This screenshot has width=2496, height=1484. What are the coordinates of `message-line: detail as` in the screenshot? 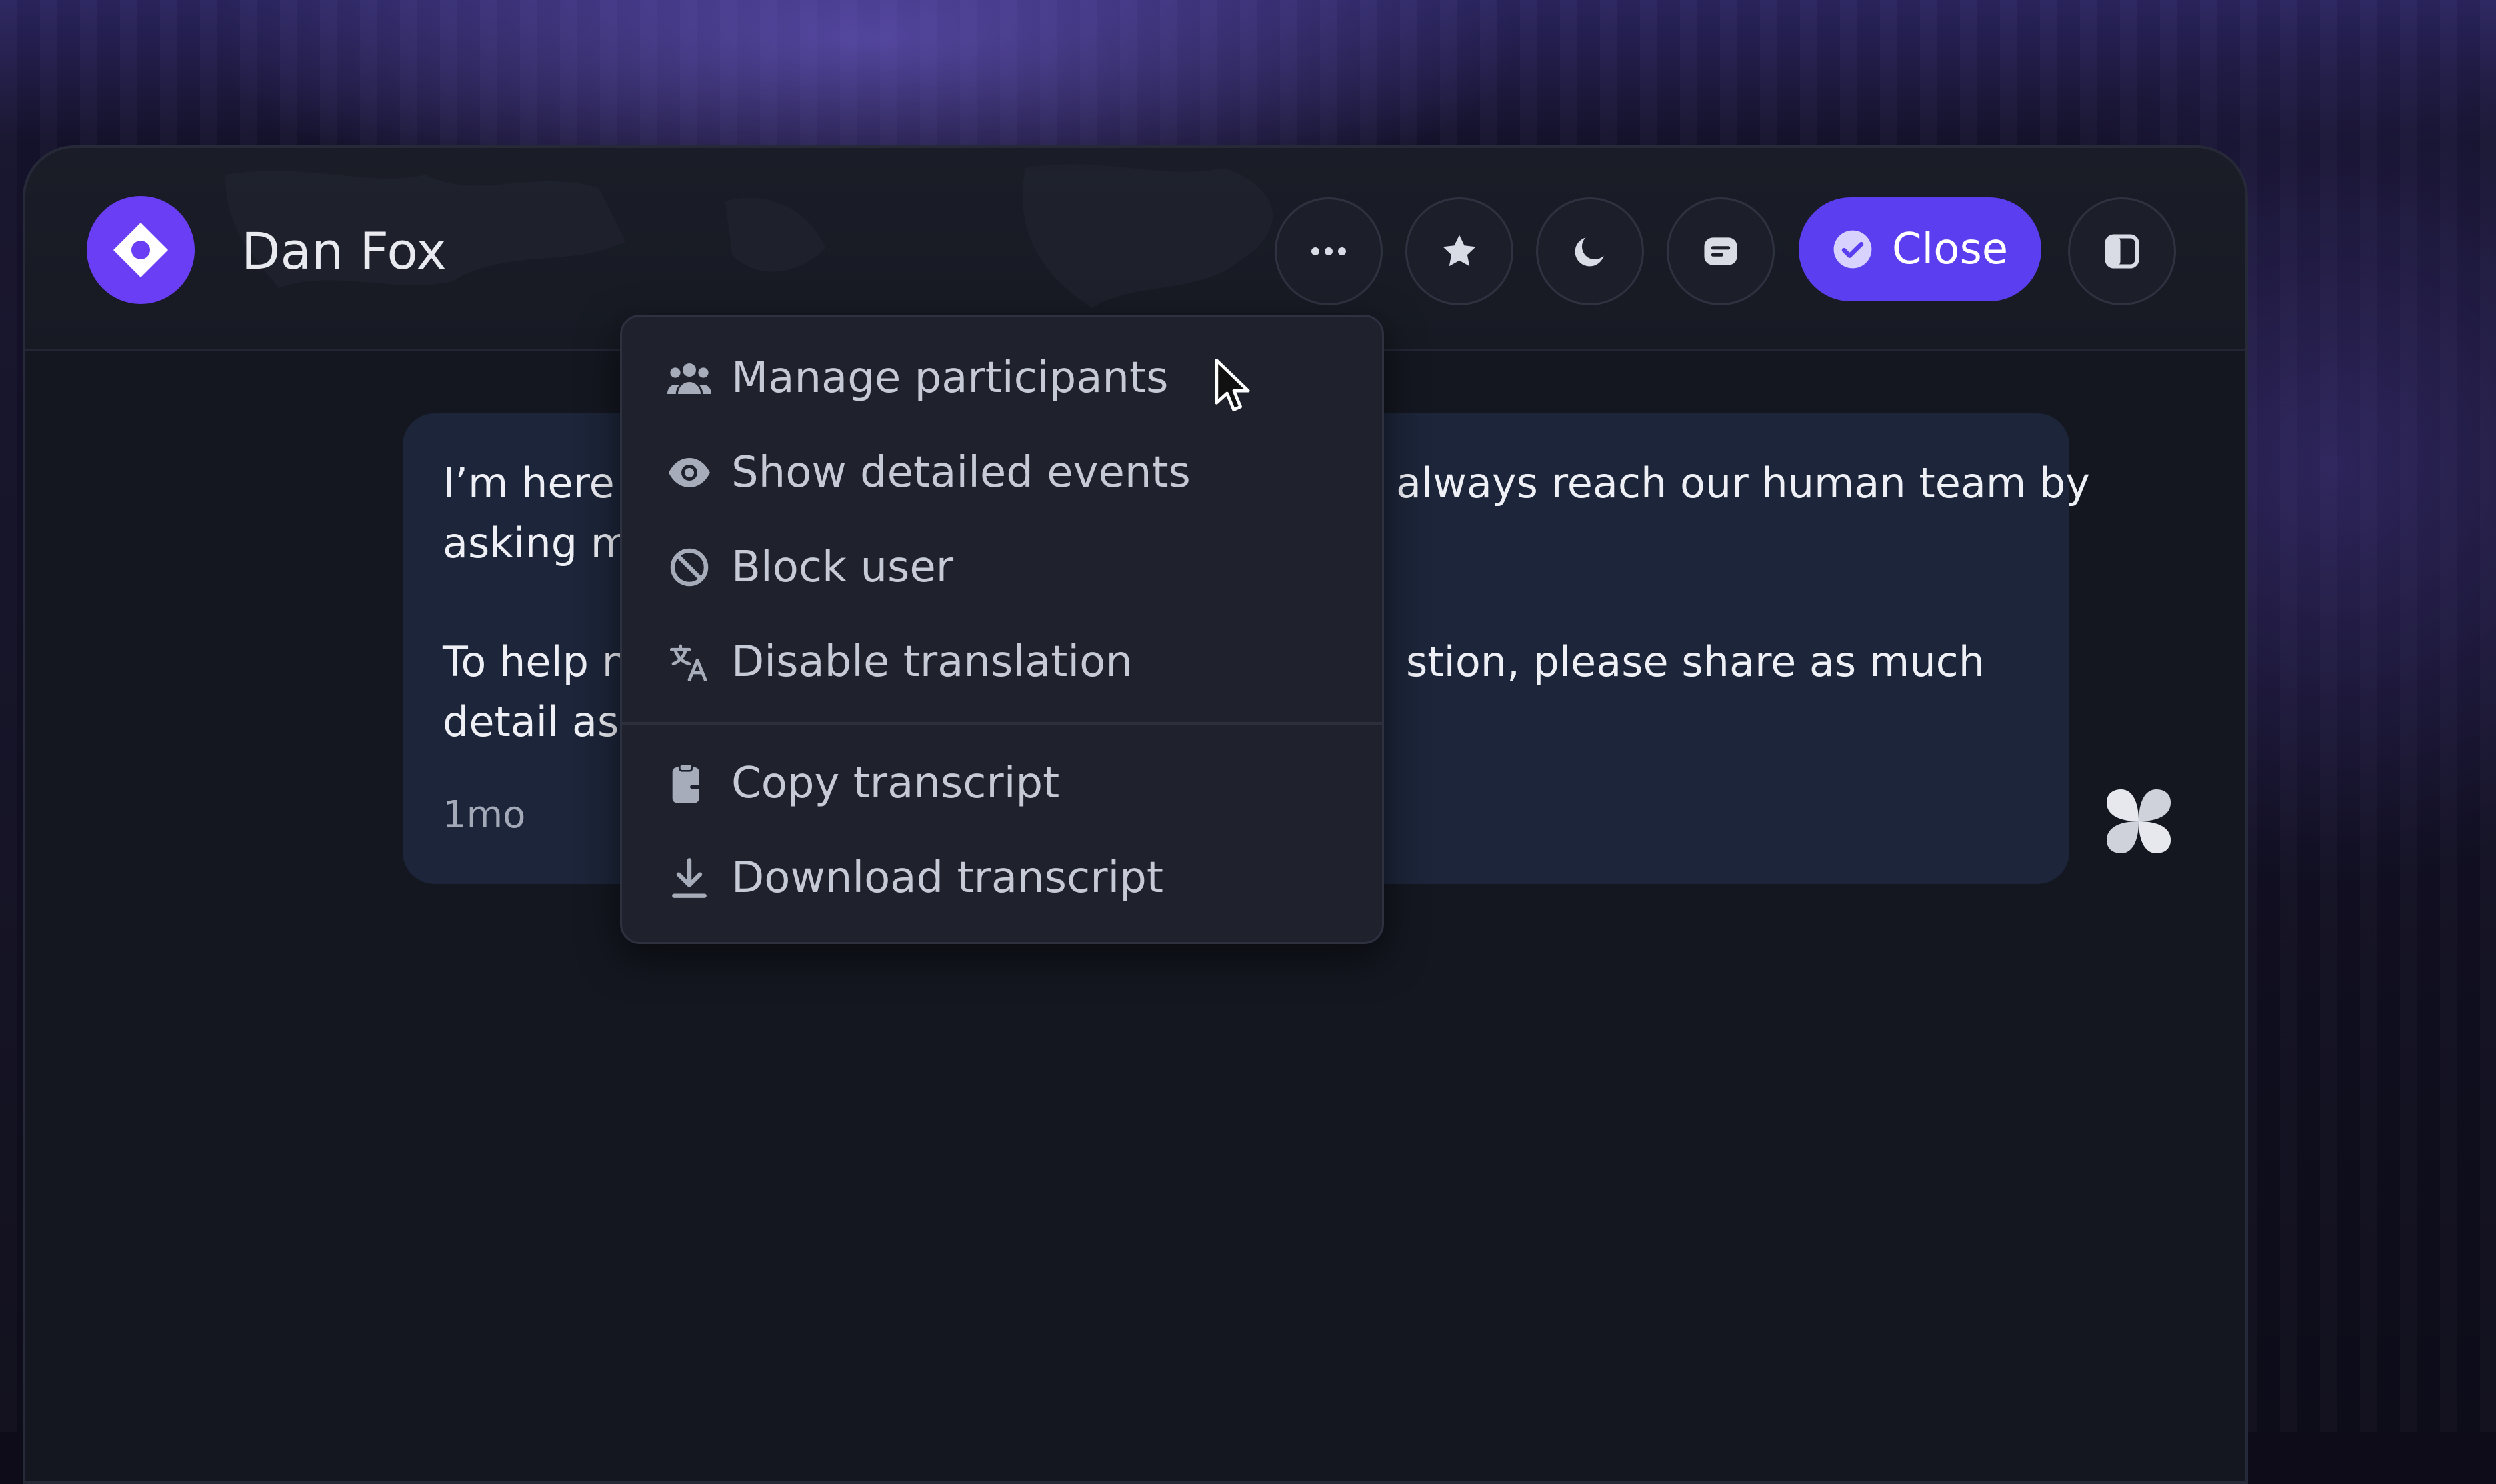 It's located at (531, 721).